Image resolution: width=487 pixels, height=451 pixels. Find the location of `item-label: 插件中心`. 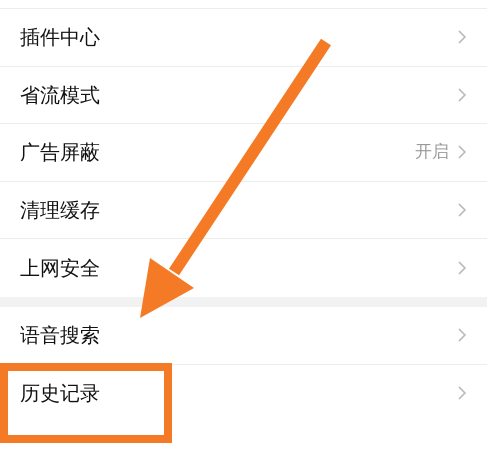

item-label: 插件中心 is located at coordinates (60, 38).